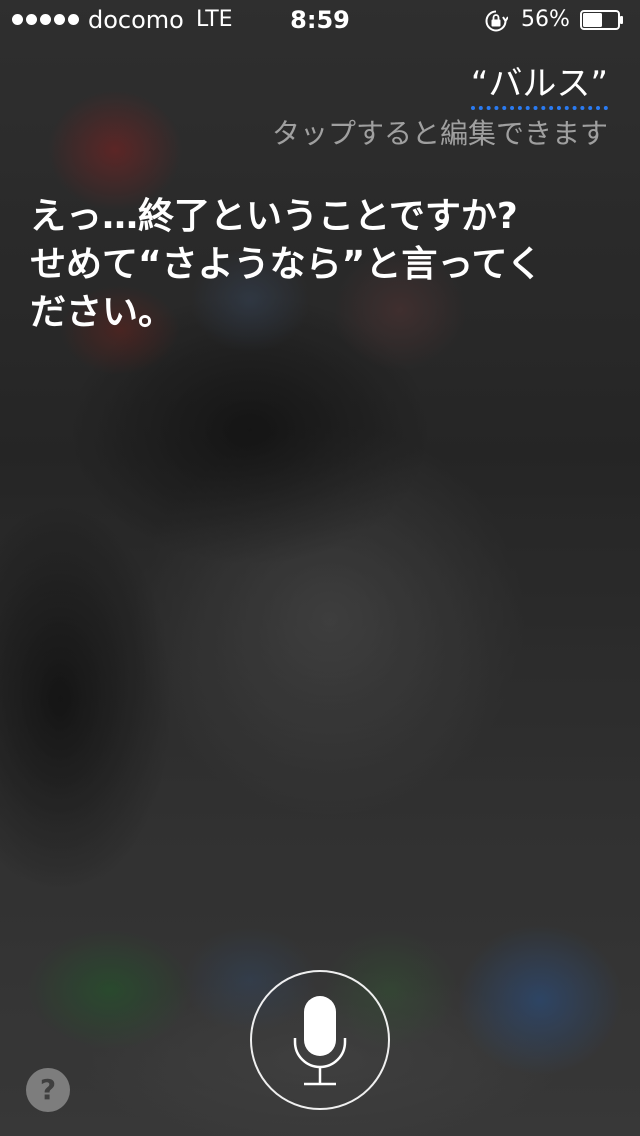  Describe the element at coordinates (545, 19) in the screenshot. I see `battery-percentage: 56%` at that location.